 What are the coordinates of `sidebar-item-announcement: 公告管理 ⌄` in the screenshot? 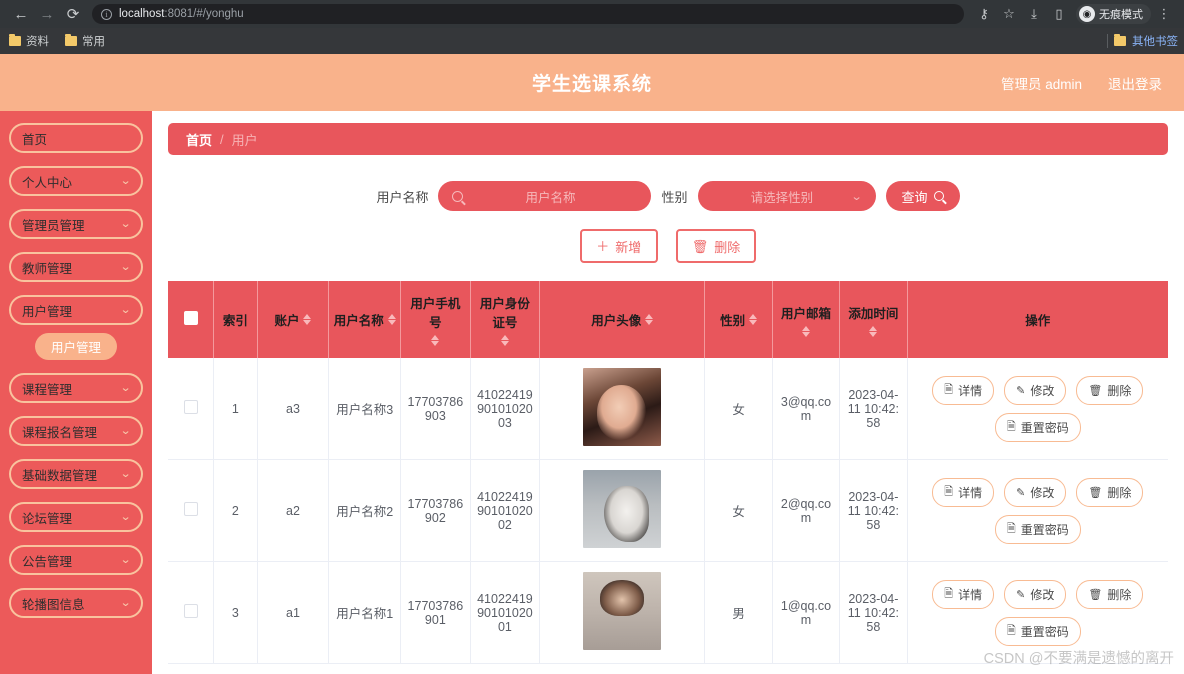 It's located at (76, 560).